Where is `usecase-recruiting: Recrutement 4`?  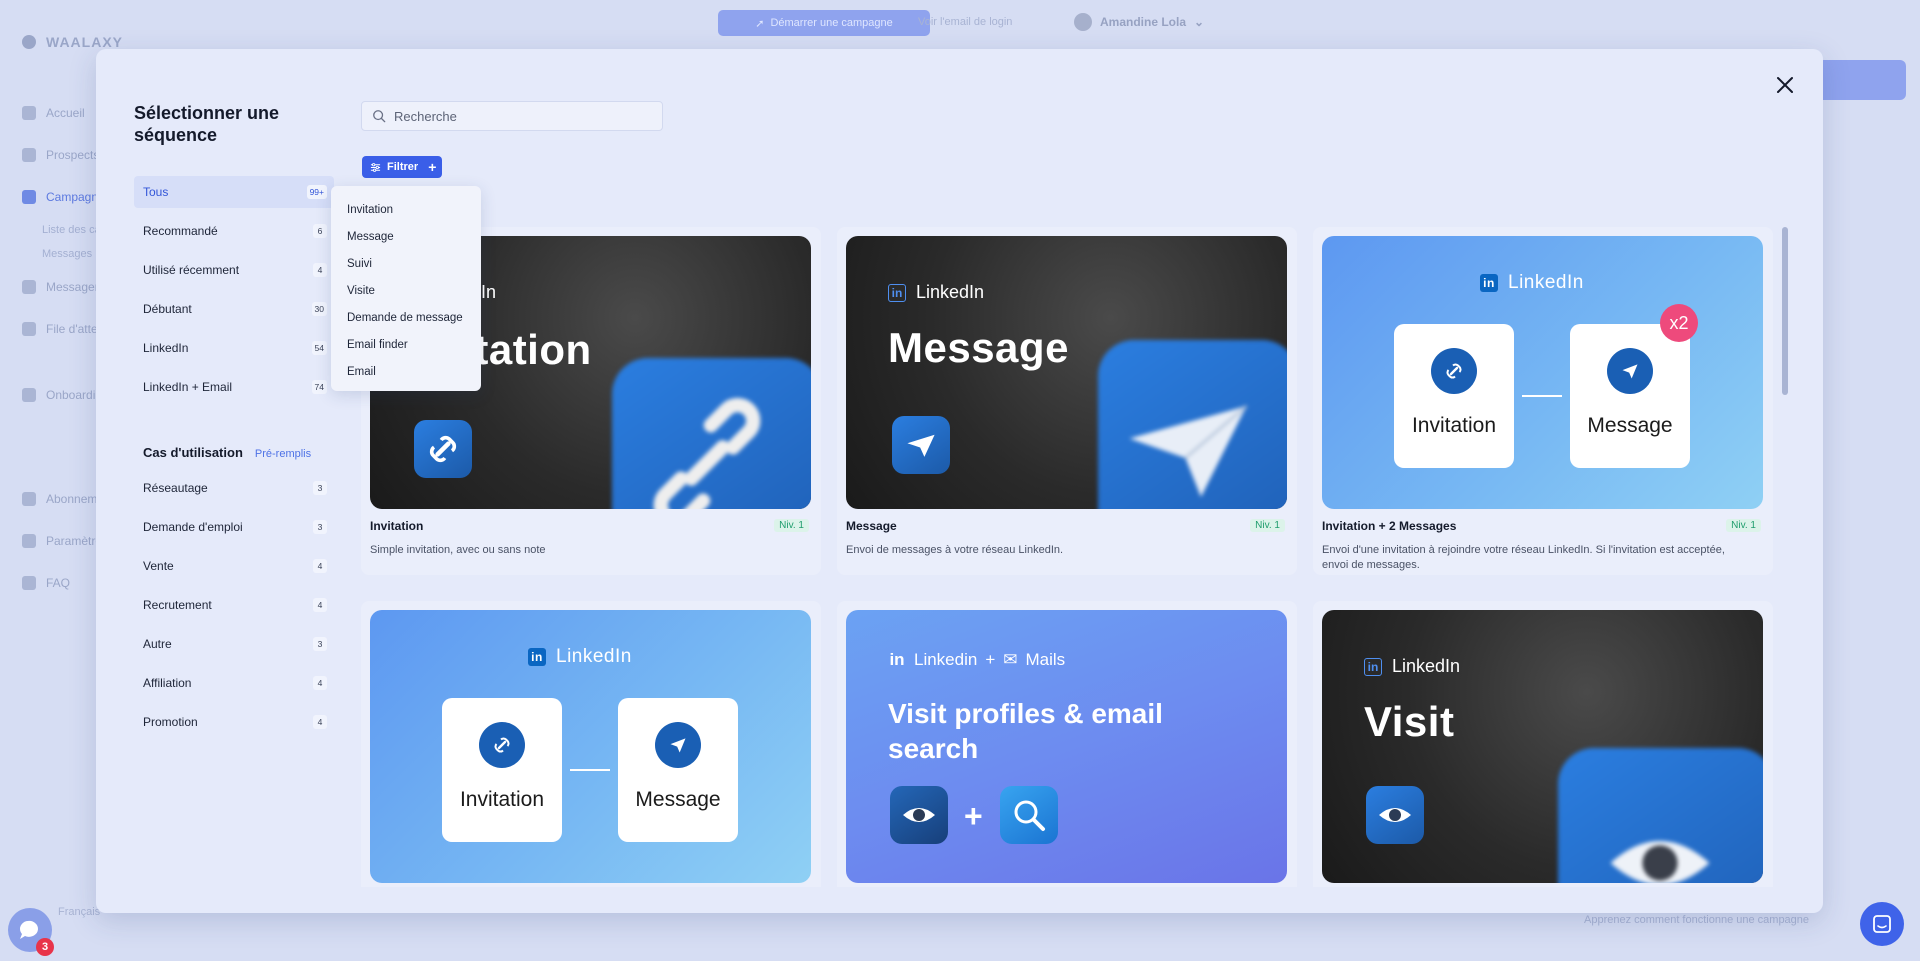 usecase-recruiting: Recrutement 4 is located at coordinates (234, 605).